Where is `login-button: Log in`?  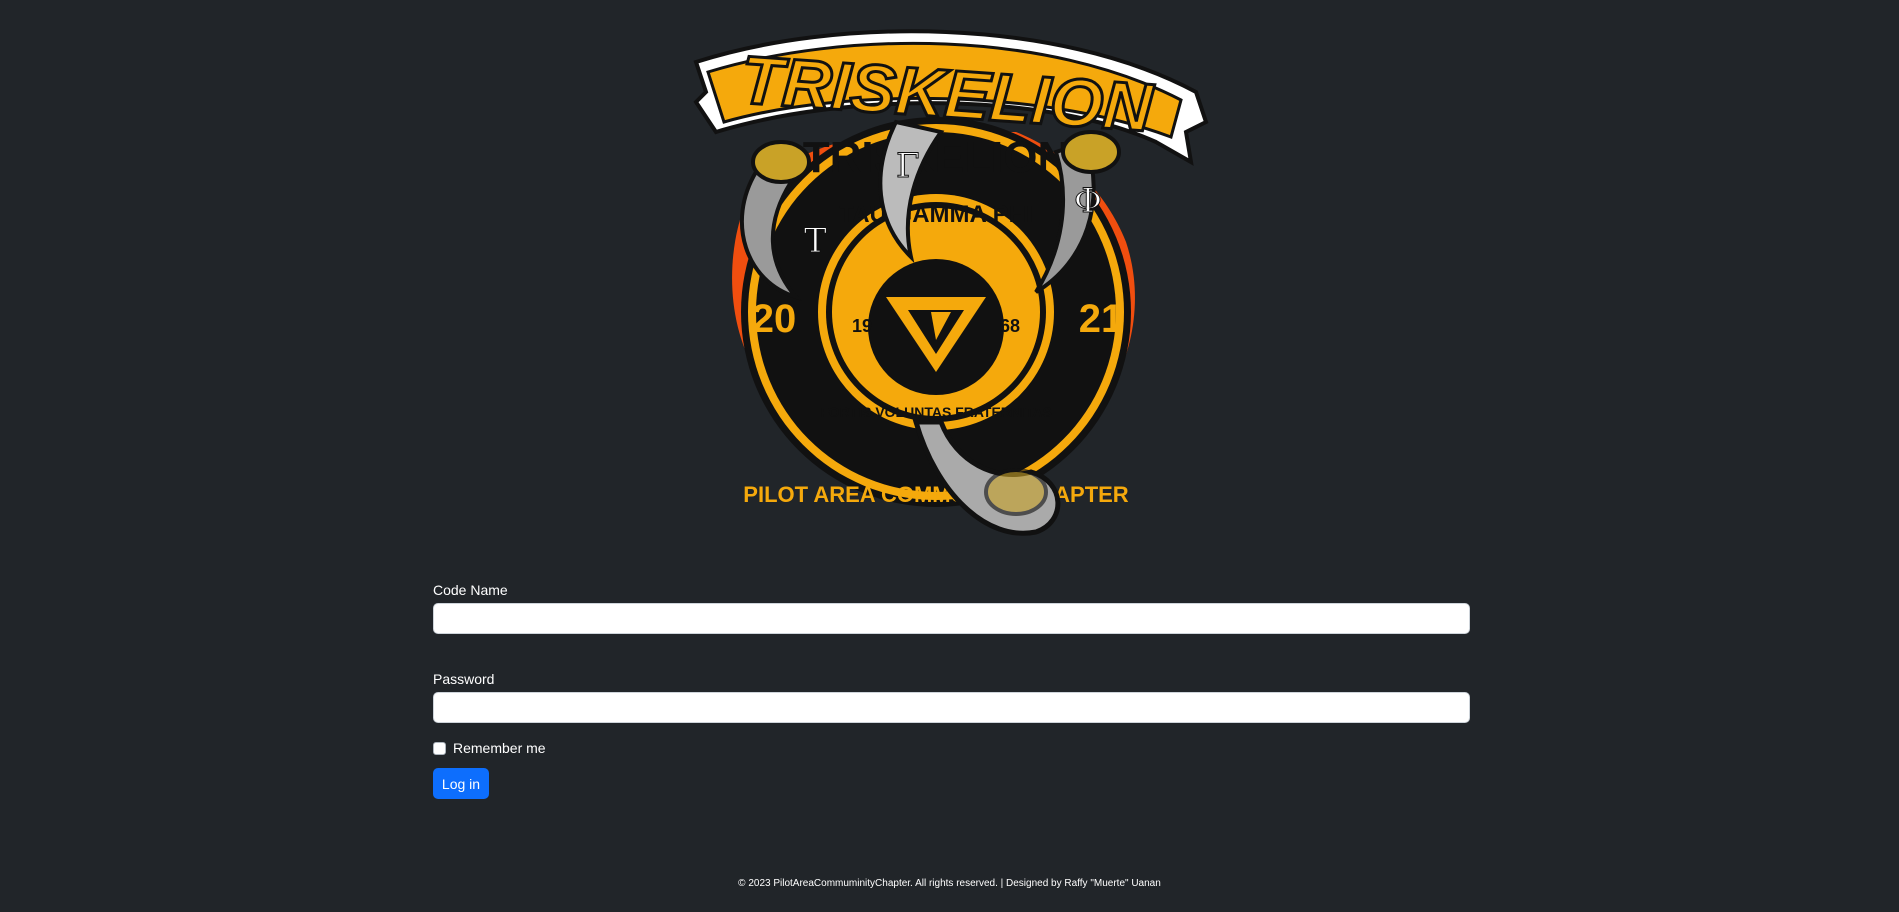 login-button: Log in is located at coordinates (461, 783).